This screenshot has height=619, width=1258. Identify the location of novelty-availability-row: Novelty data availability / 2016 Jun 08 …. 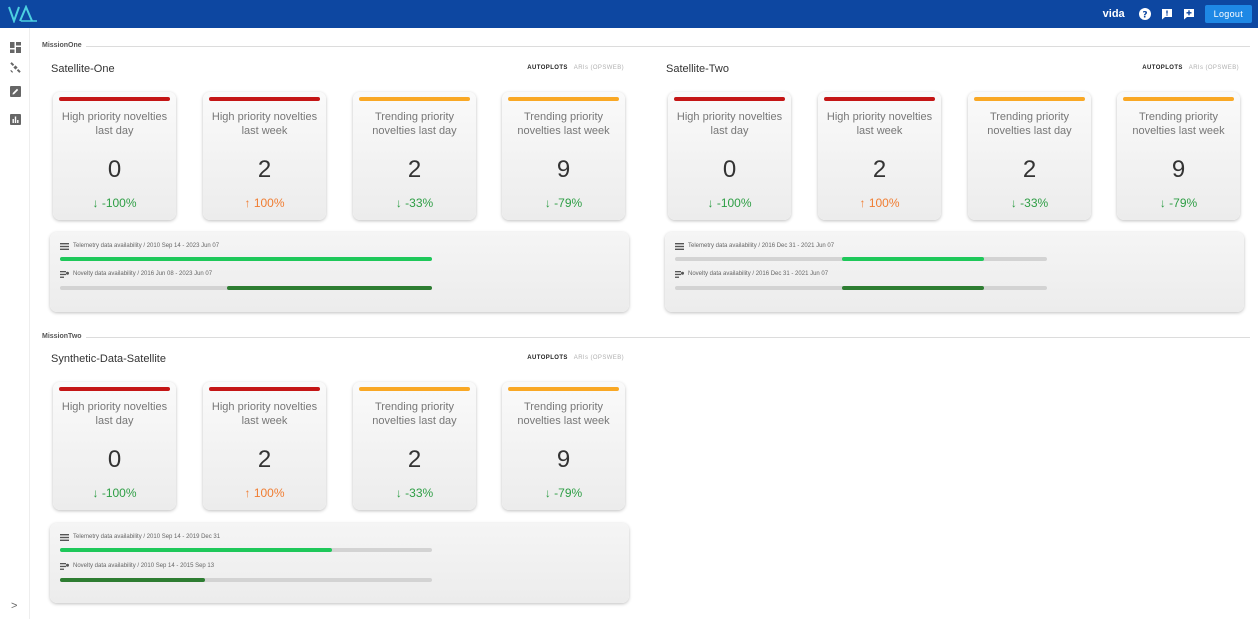
(136, 274).